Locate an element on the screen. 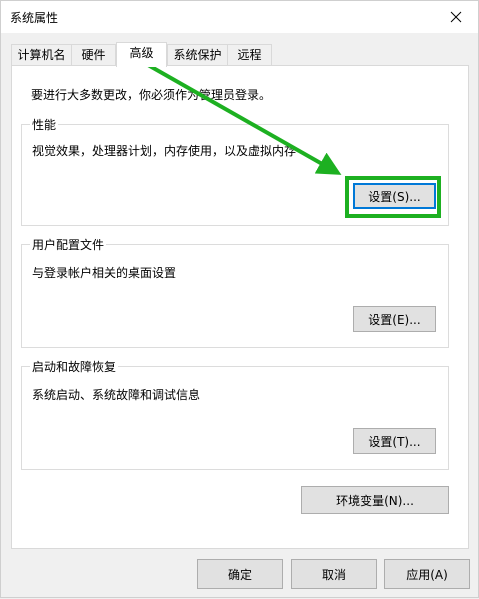 This screenshot has height=599, width=479. title-bar: 系统属性 is located at coordinates (239, 17).